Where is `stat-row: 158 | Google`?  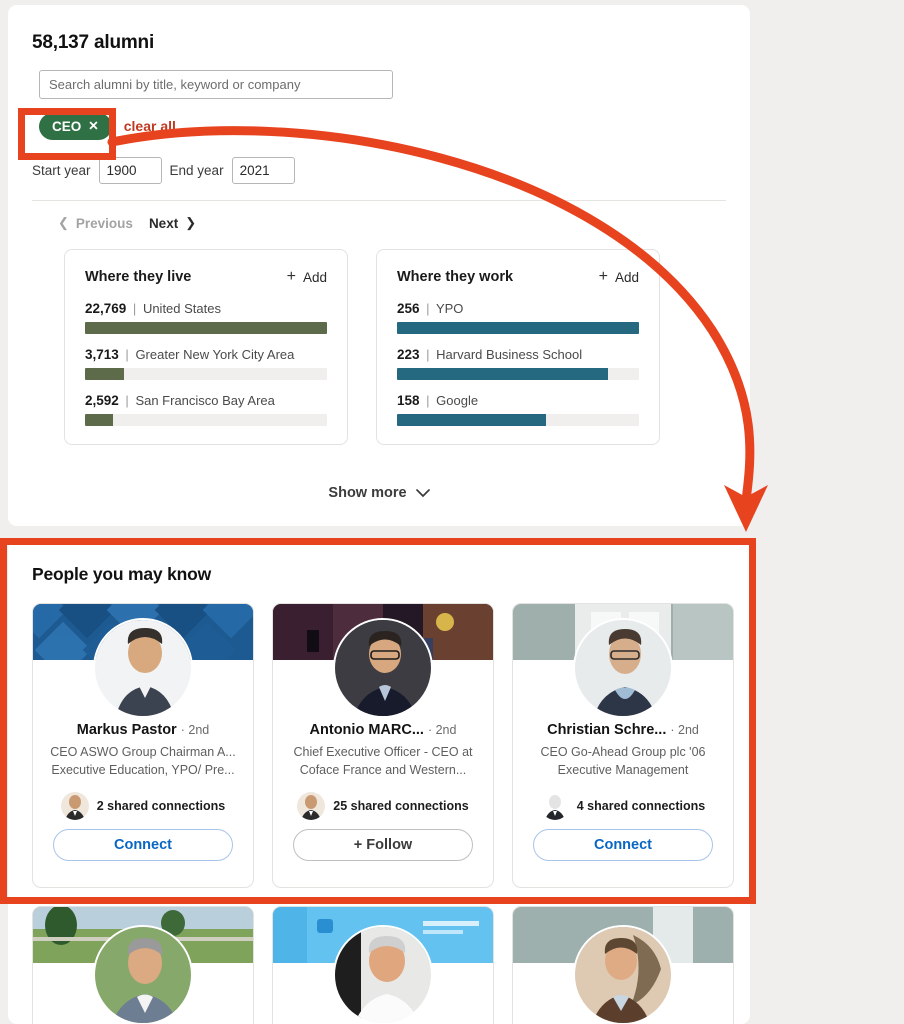
stat-row: 158 | Google is located at coordinates (518, 409).